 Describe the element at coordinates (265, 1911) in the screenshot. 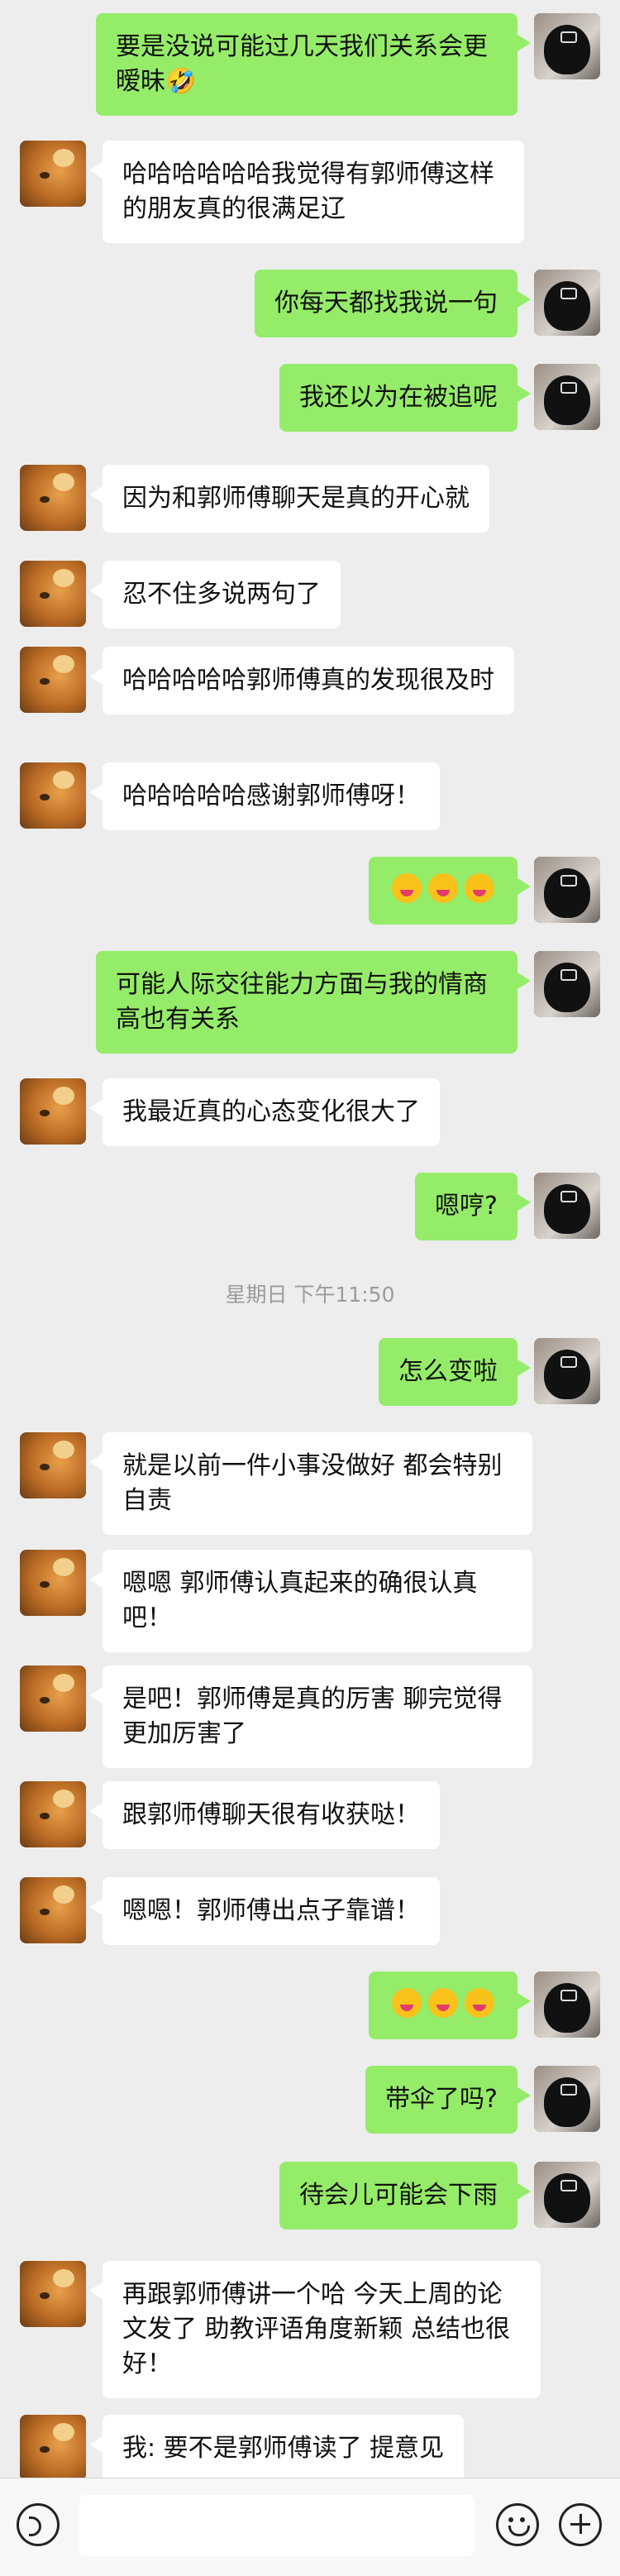

I see `message-bubble: 嗯嗯！郭师傅出点子靠谱！` at that location.